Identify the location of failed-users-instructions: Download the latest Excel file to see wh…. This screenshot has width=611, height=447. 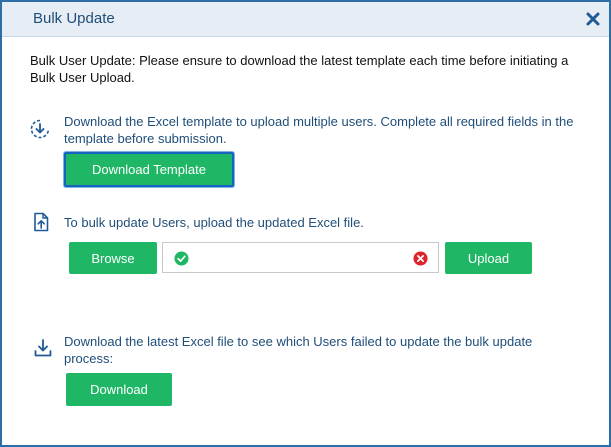
(298, 350).